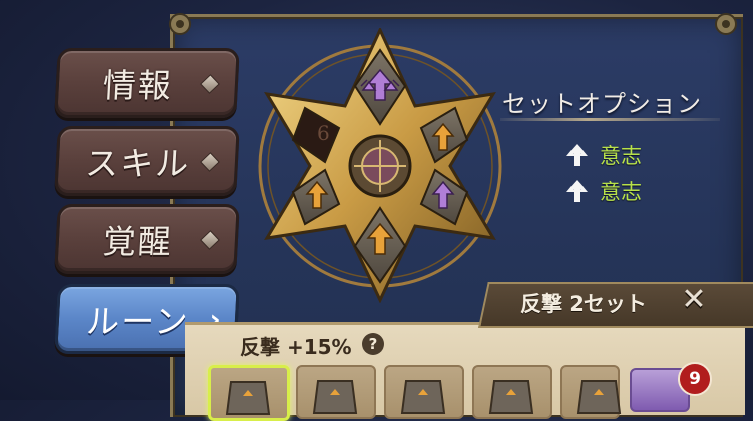 The image size is (753, 421). I want to click on close-button: ✕, so click(694, 300).